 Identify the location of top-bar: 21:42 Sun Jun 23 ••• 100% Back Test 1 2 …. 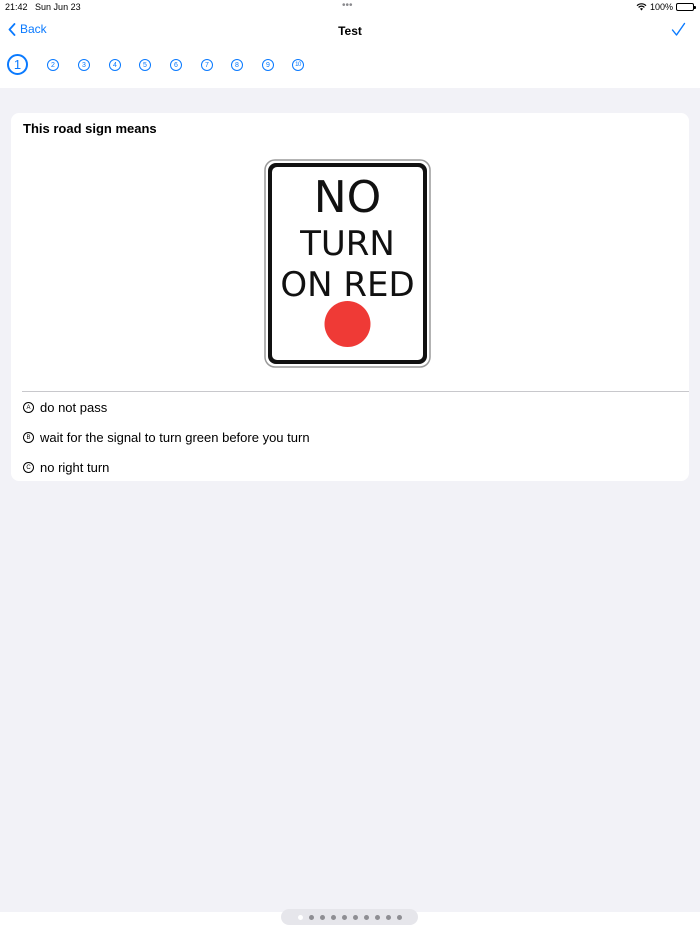
(350, 44).